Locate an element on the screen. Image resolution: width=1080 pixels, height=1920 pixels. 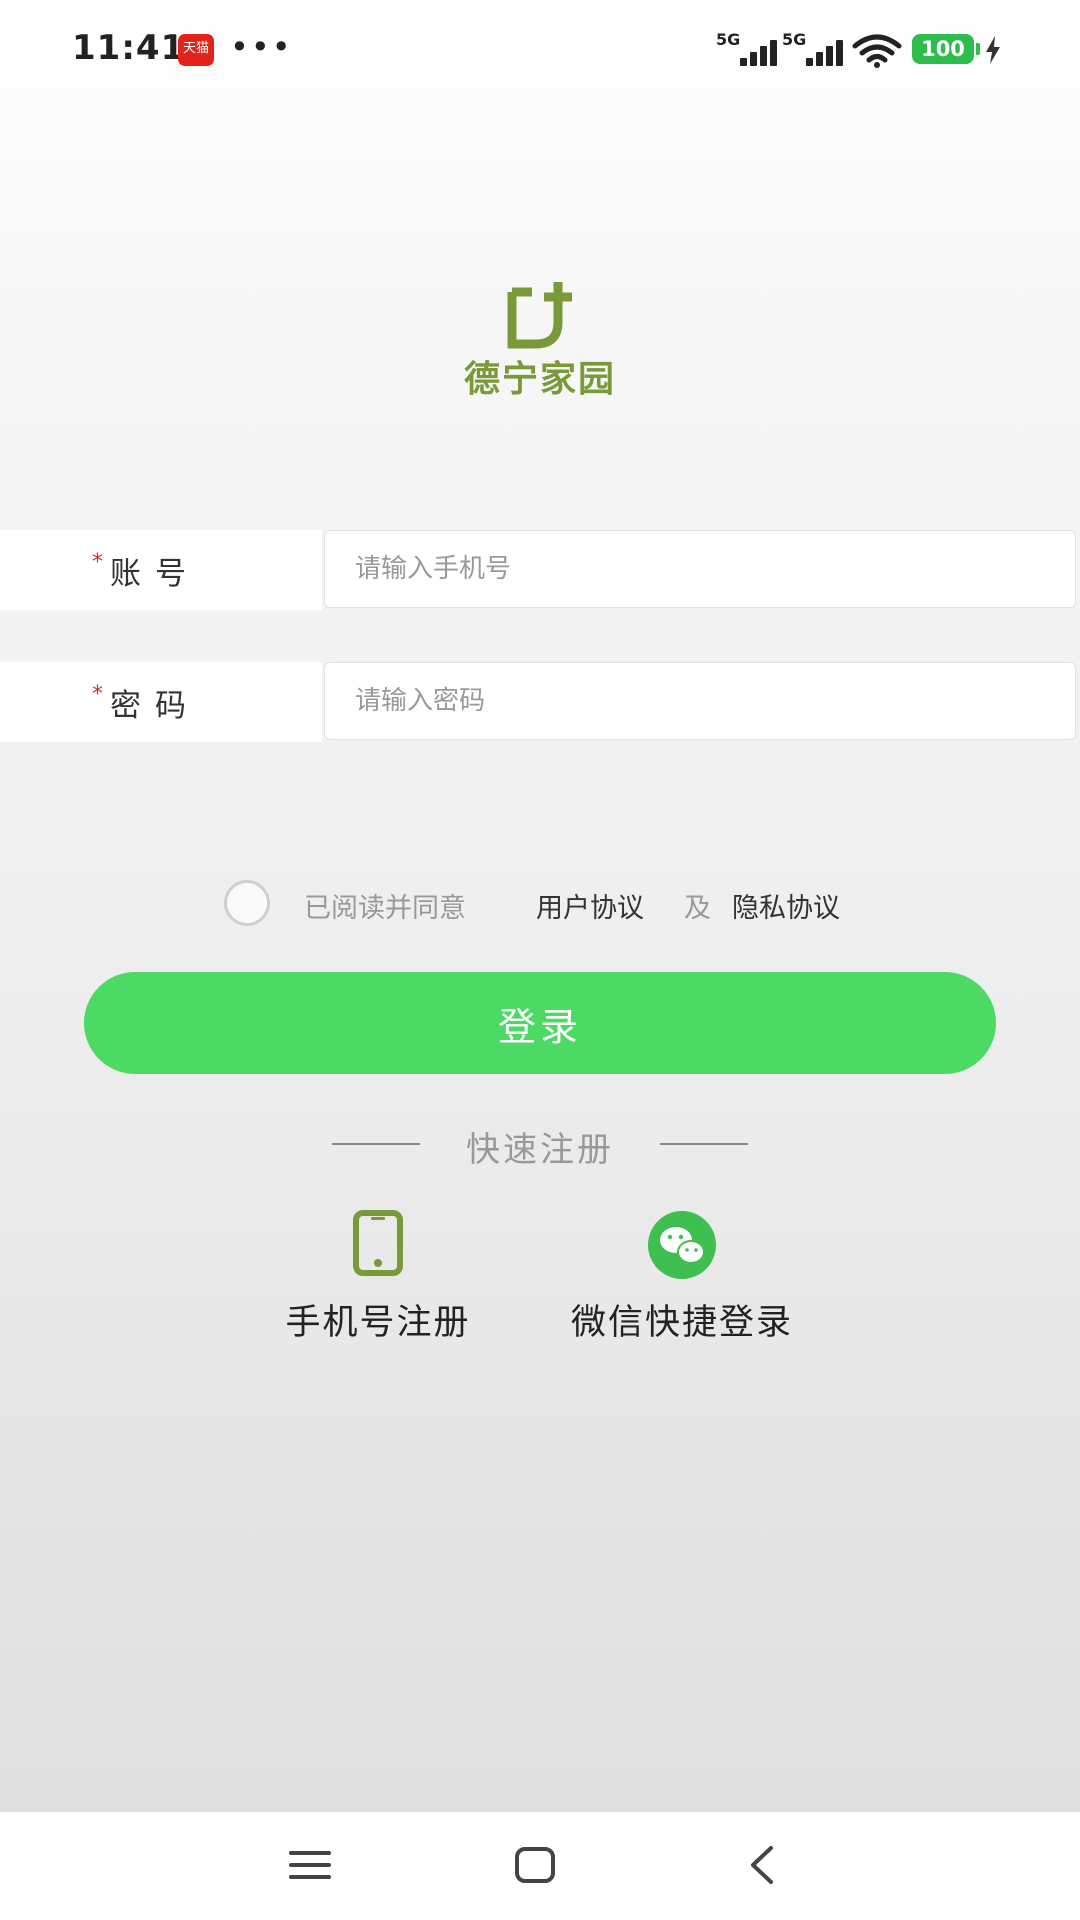
account-label: * 账号 is located at coordinates (161, 570).